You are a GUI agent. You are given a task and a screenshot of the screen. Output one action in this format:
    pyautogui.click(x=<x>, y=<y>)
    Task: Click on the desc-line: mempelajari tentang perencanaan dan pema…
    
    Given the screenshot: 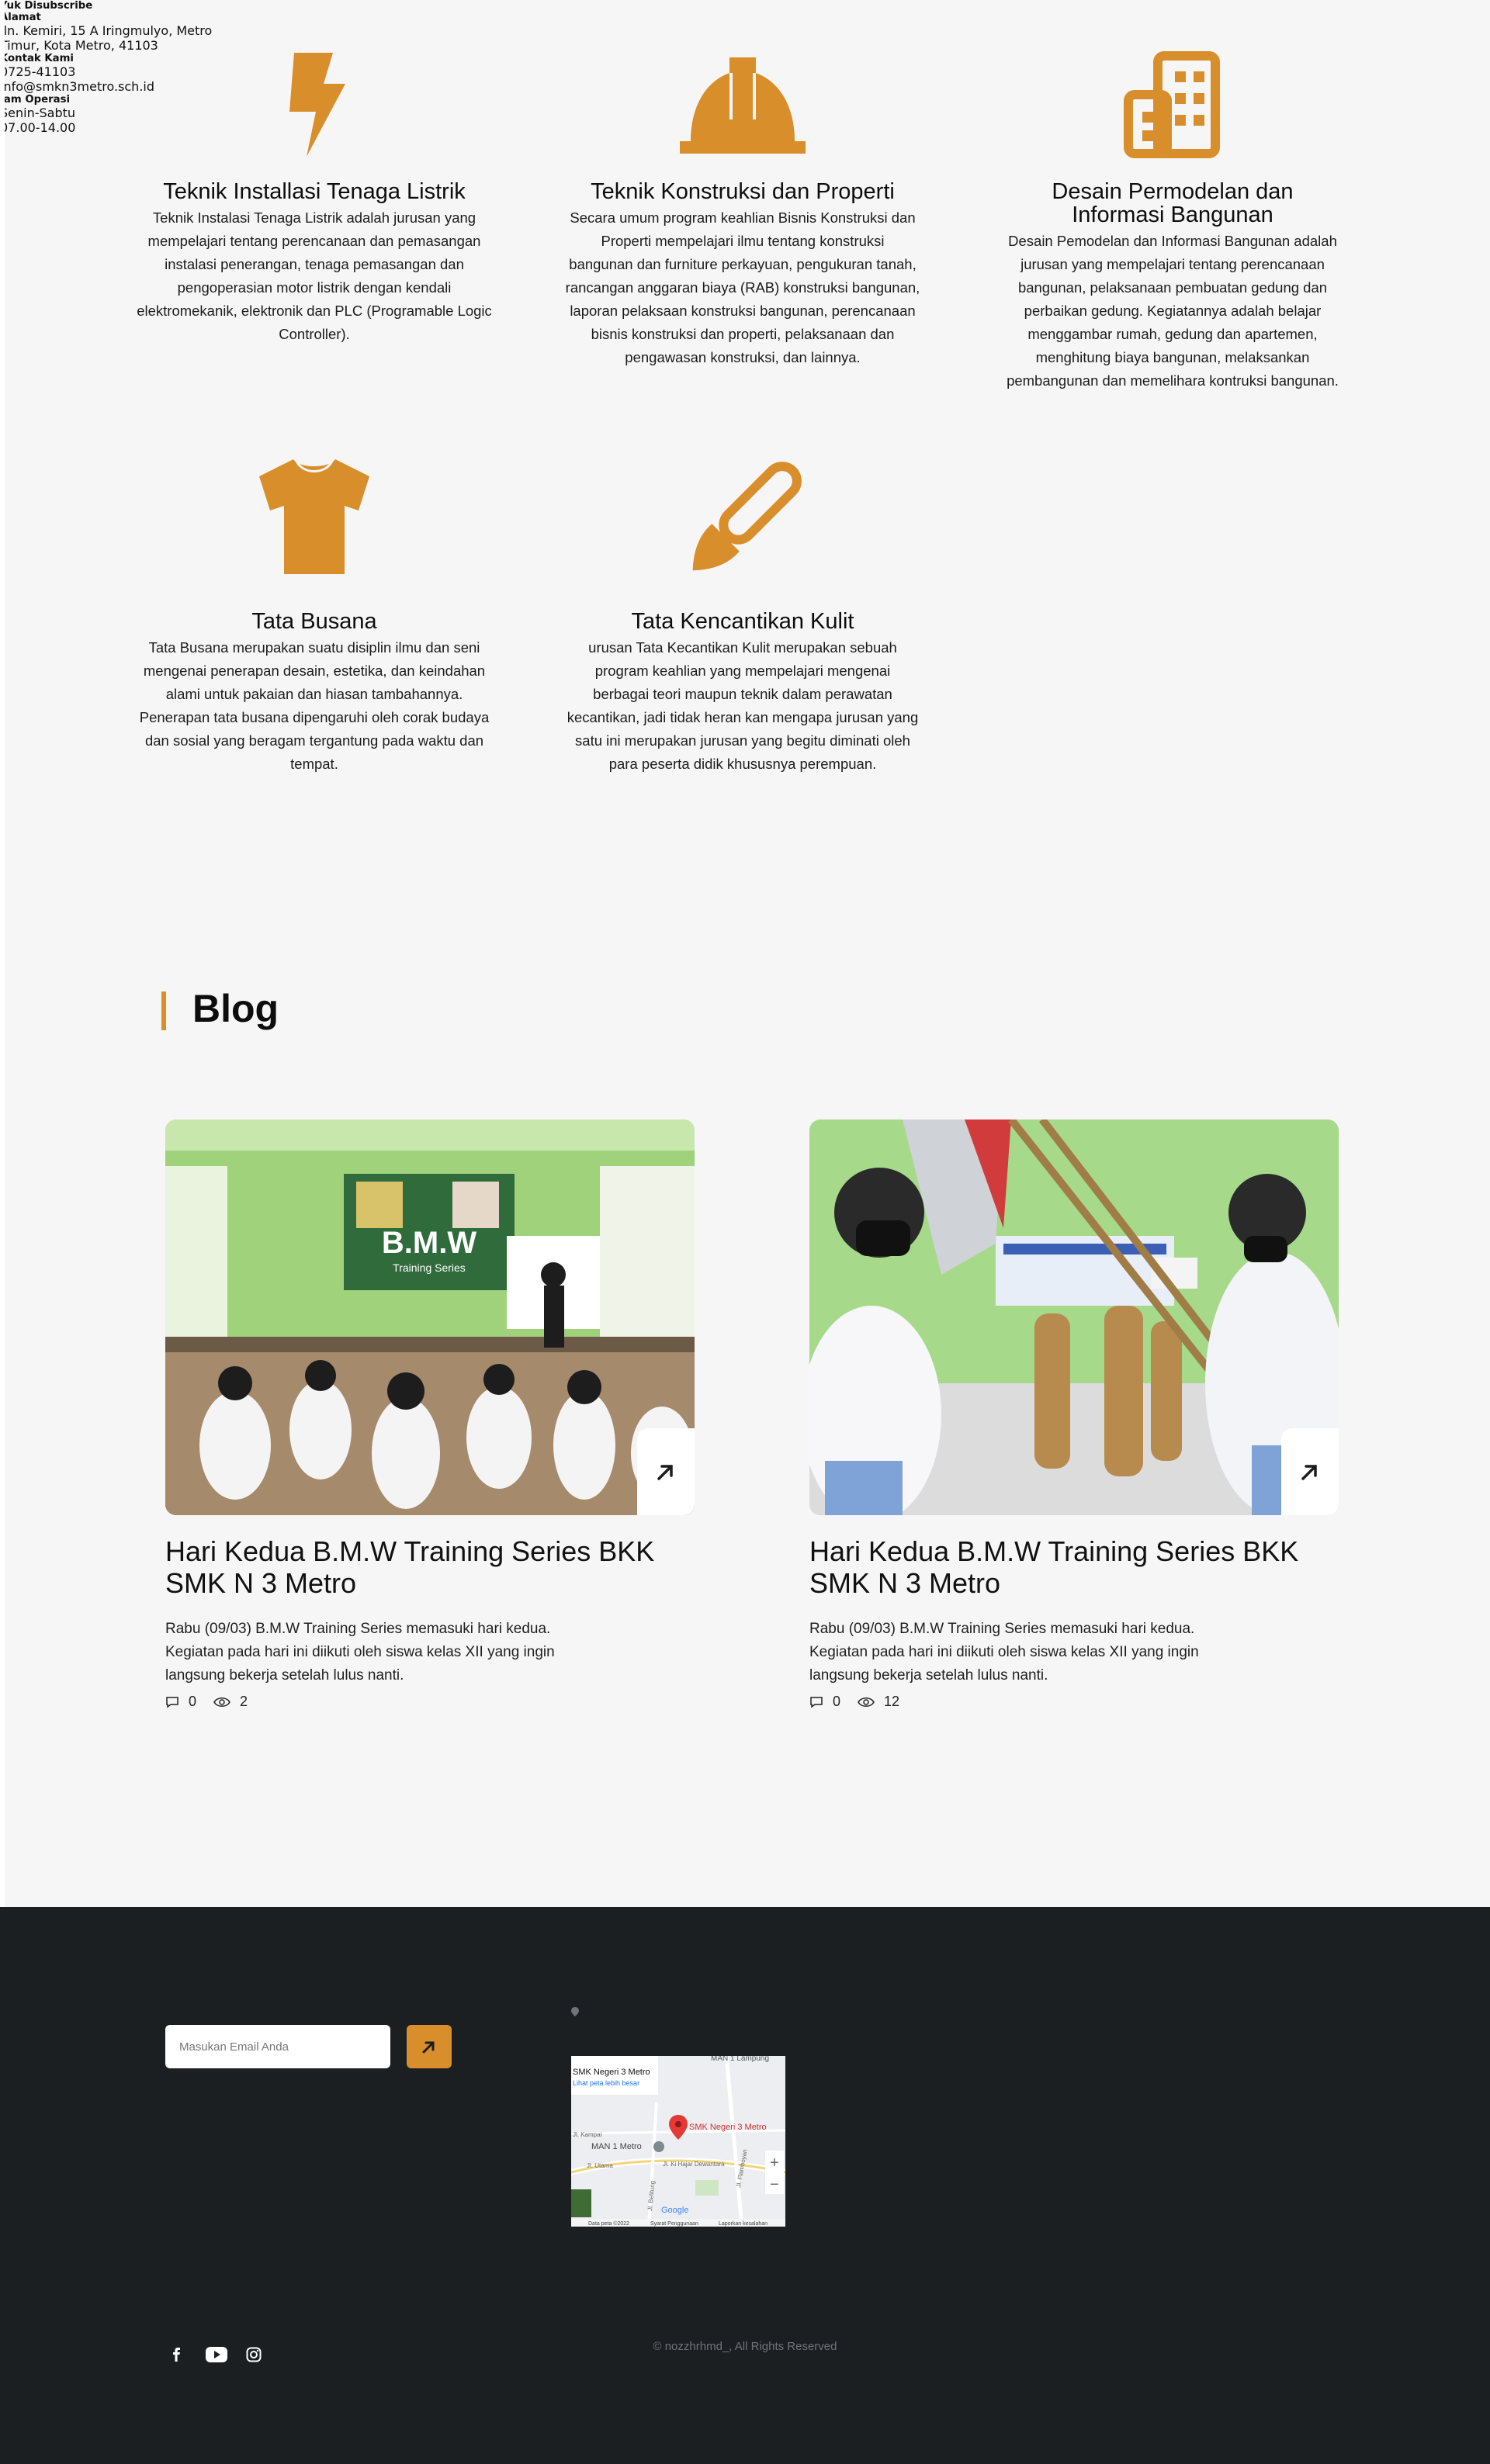 What is the action you would take?
    pyautogui.click(x=314, y=241)
    